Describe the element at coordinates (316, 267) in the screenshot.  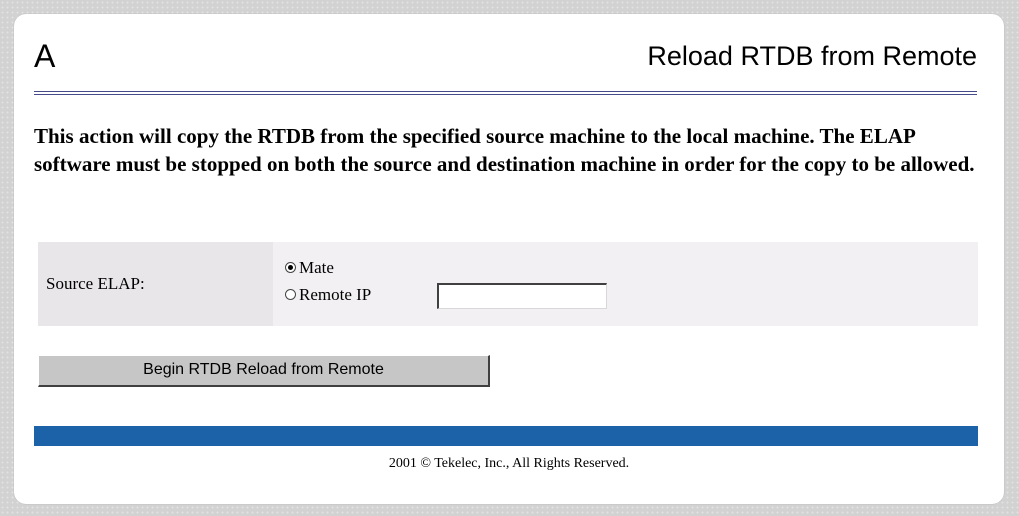
I see `mate-option-label: Mate` at that location.